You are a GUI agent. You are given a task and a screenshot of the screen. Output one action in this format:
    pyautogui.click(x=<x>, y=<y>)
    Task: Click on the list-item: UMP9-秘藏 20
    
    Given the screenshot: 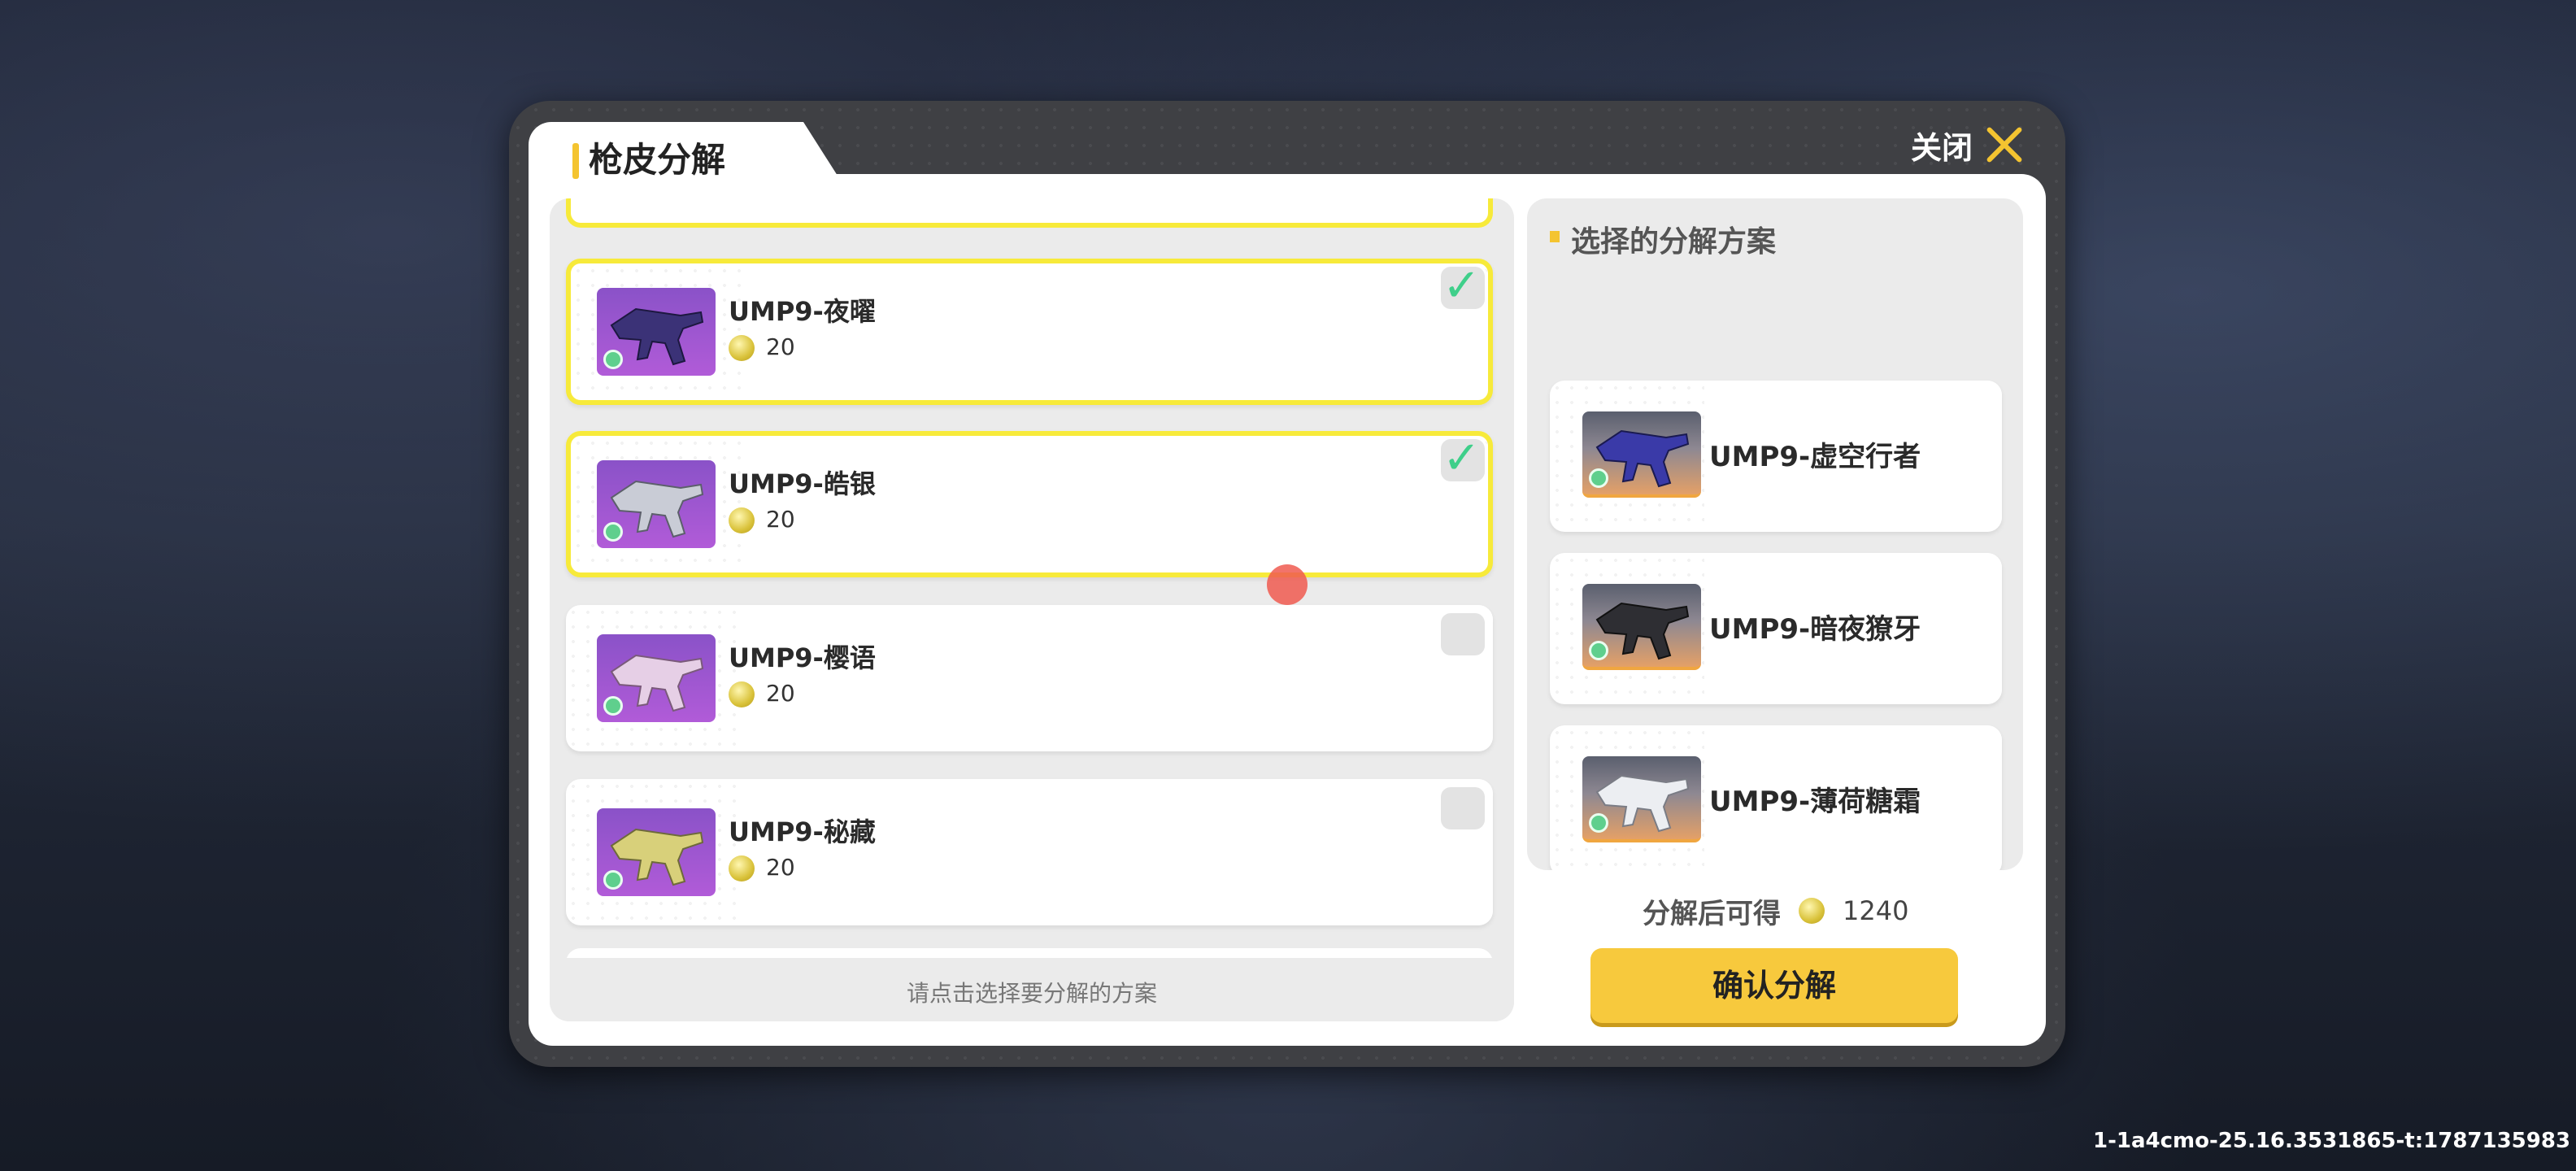 What is the action you would take?
    pyautogui.click(x=1029, y=852)
    